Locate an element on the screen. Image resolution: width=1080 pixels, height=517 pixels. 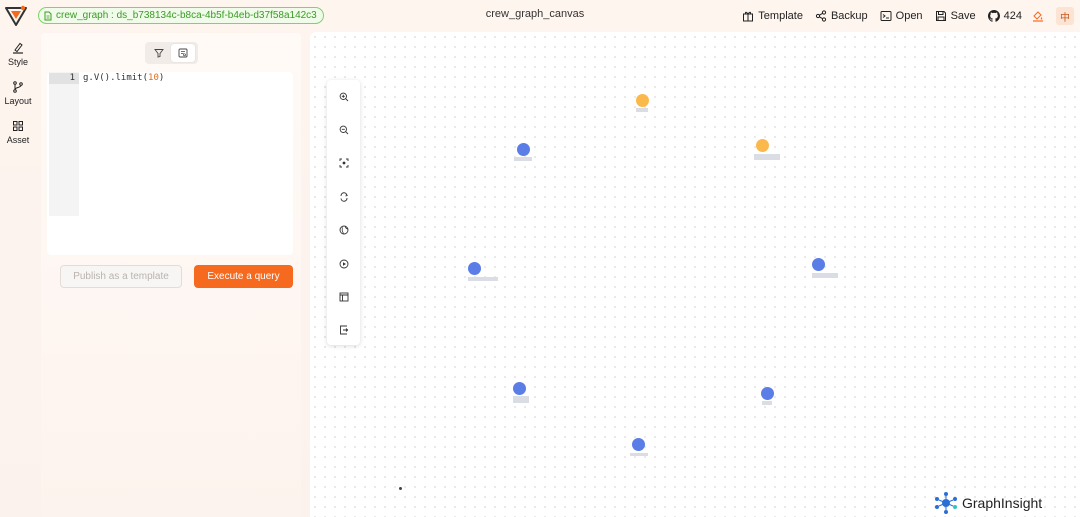
filter-icon is located at coordinates (159, 53).